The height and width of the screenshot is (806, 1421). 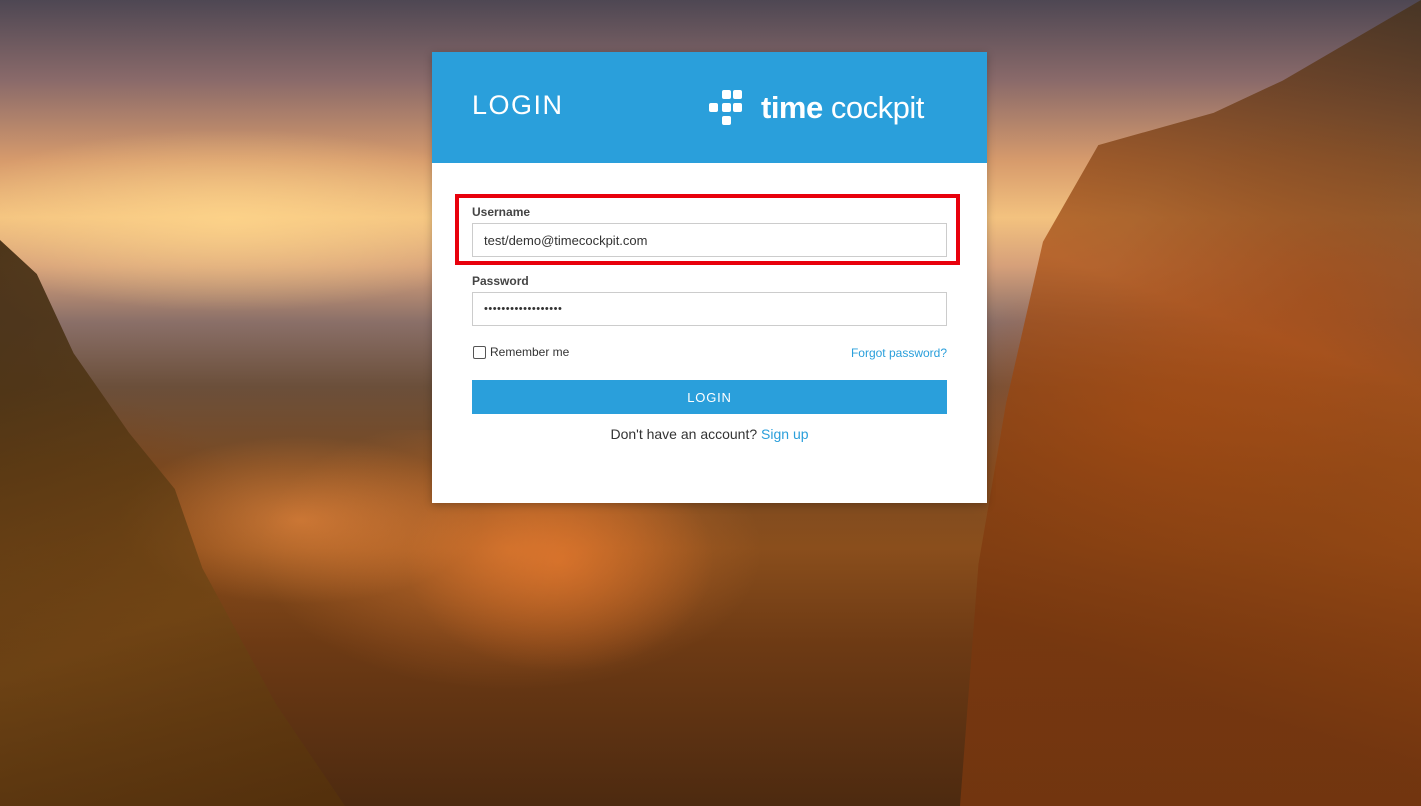 What do you see at coordinates (709, 240) in the screenshot?
I see `username-input` at bounding box center [709, 240].